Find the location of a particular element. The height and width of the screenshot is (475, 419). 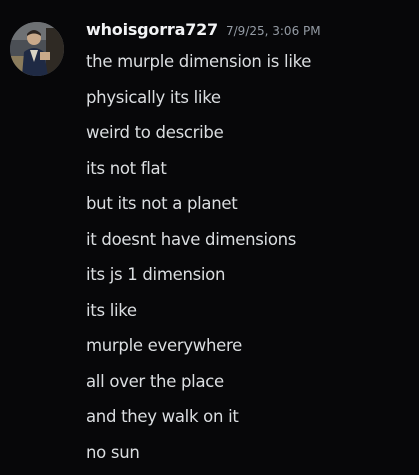

message-timestamp: 7/9/25, 3:06 PM is located at coordinates (273, 31).